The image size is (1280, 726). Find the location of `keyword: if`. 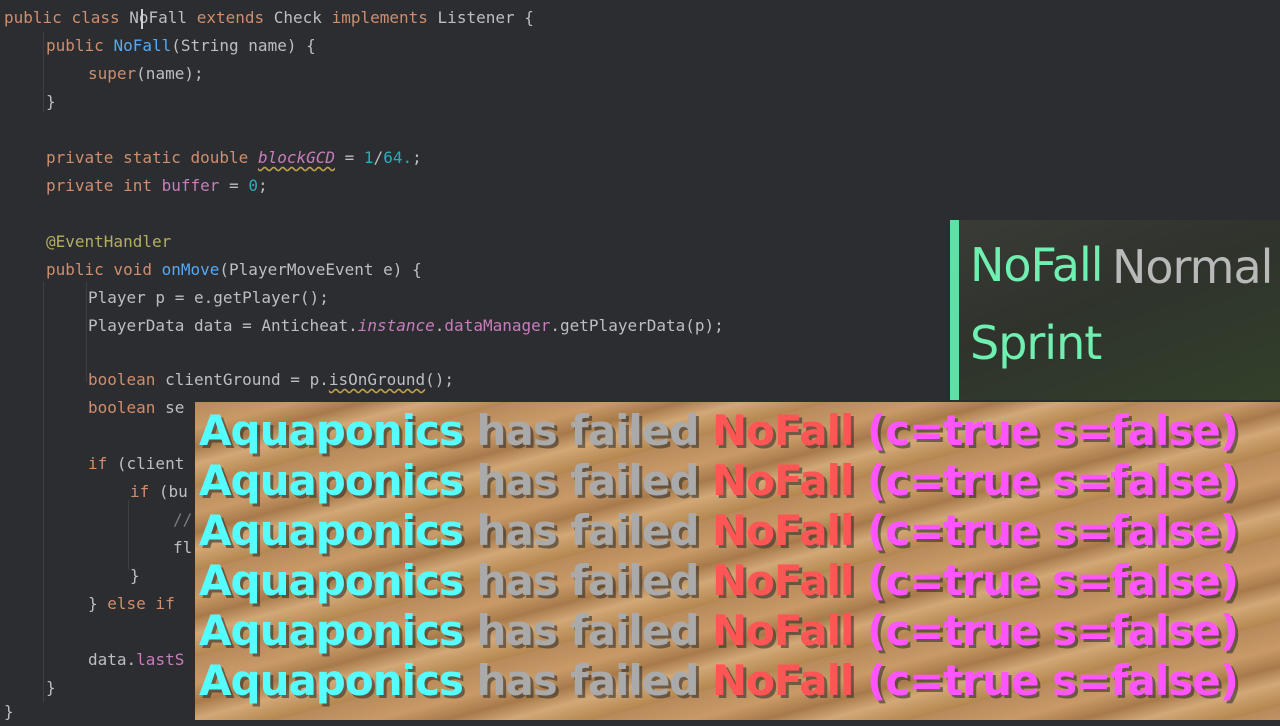

keyword: if is located at coordinates (98, 463).